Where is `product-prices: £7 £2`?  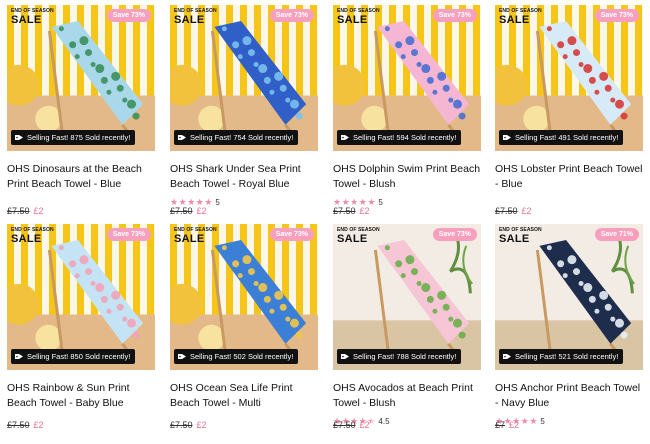 product-prices: £7 £2 is located at coordinates (507, 425).